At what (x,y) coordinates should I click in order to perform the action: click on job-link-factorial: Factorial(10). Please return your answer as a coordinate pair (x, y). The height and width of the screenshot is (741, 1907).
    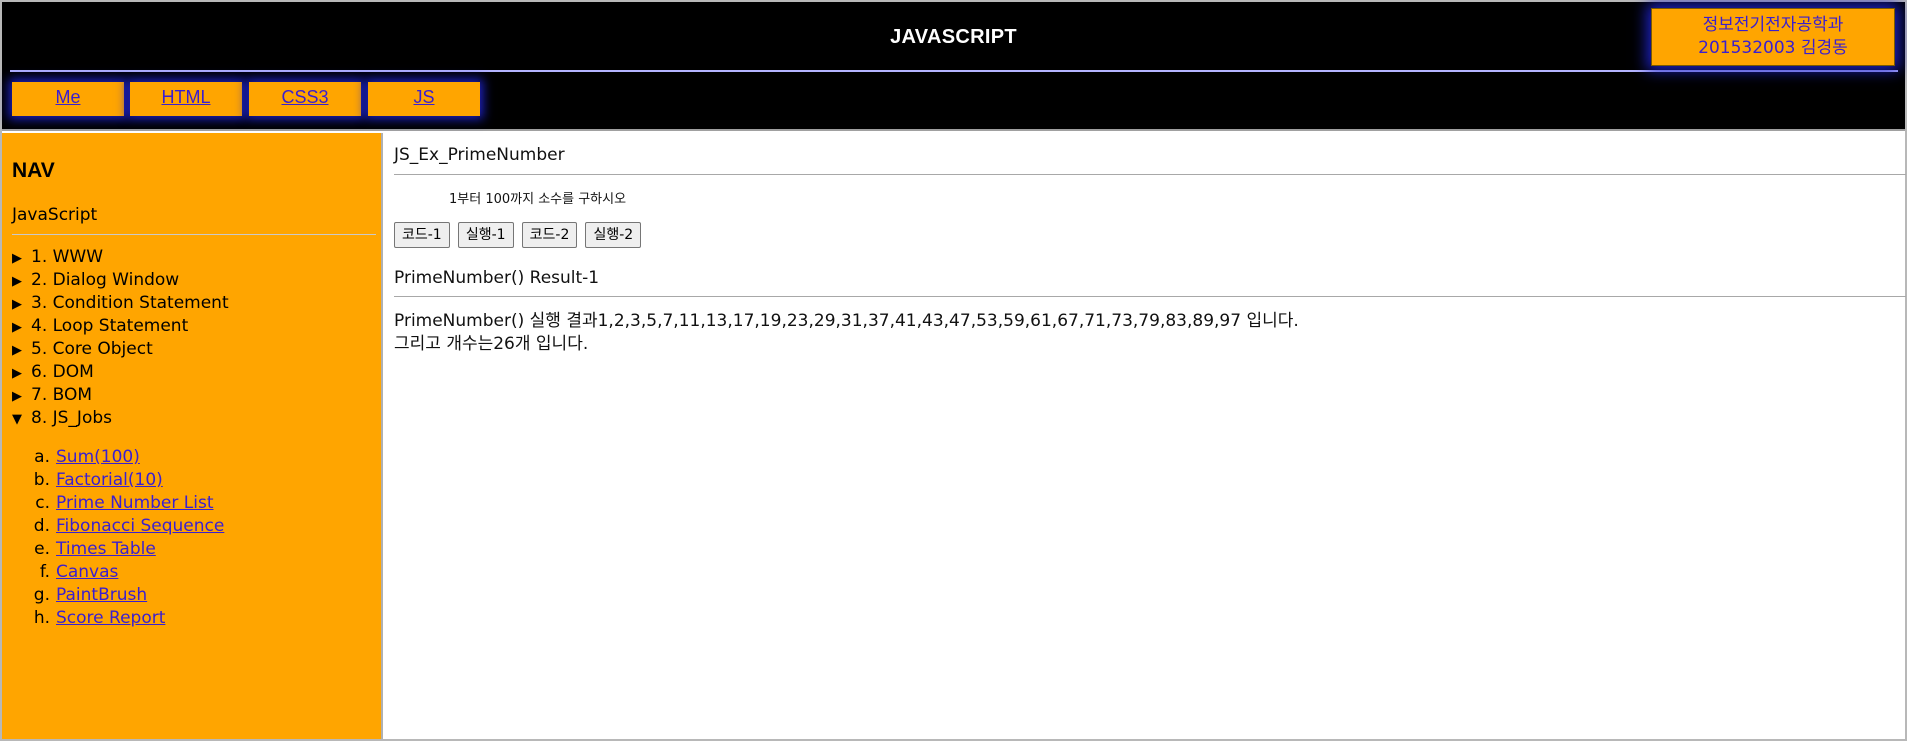
    Looking at the image, I should click on (109, 480).